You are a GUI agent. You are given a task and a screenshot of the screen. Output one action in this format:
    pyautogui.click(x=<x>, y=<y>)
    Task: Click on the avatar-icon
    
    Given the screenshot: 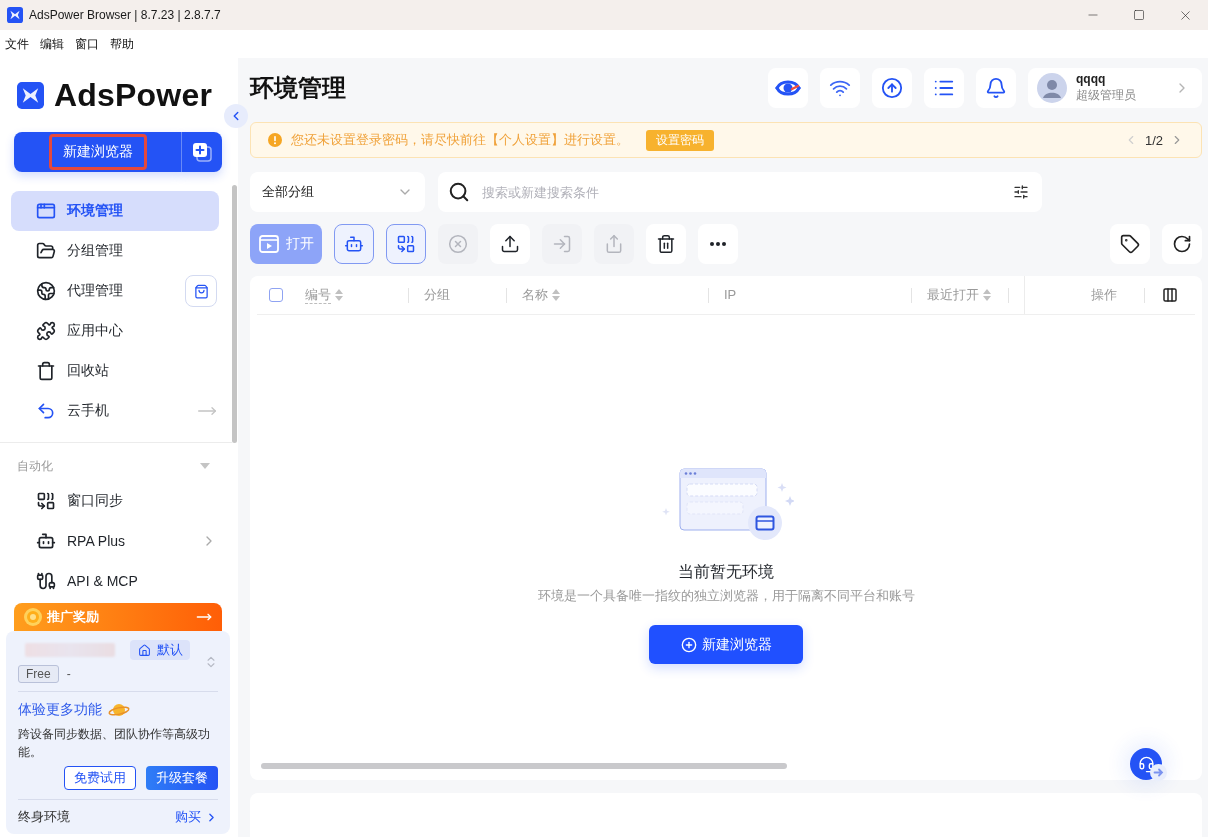 What is the action you would take?
    pyautogui.click(x=1052, y=88)
    